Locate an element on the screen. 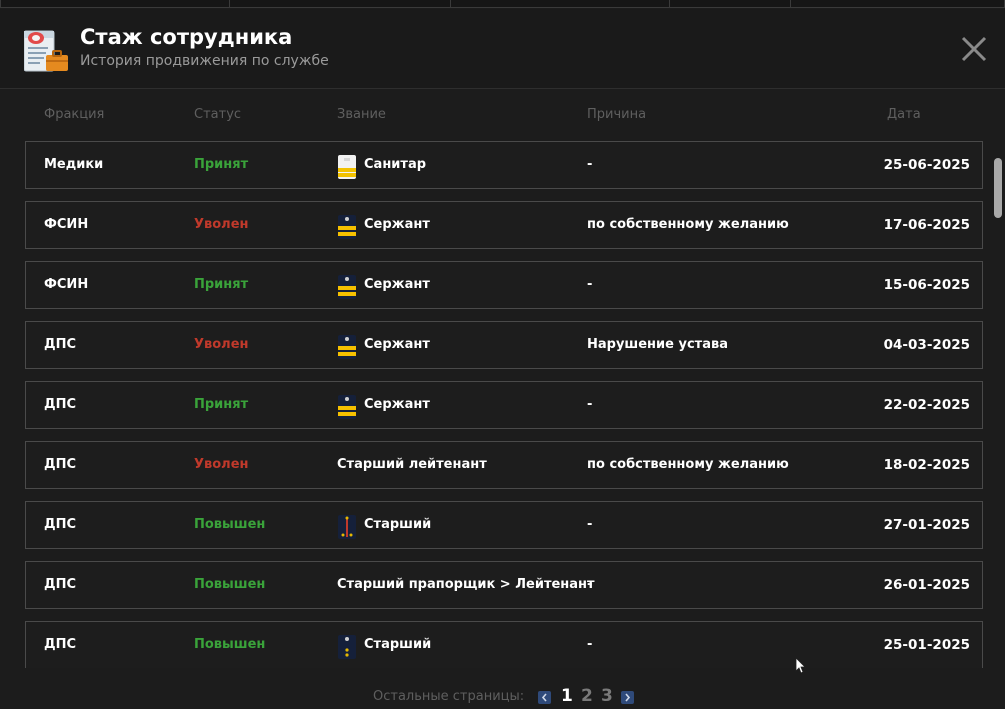 This screenshot has height=709, width=1005. officer-rank-icon is located at coordinates (347, 526).